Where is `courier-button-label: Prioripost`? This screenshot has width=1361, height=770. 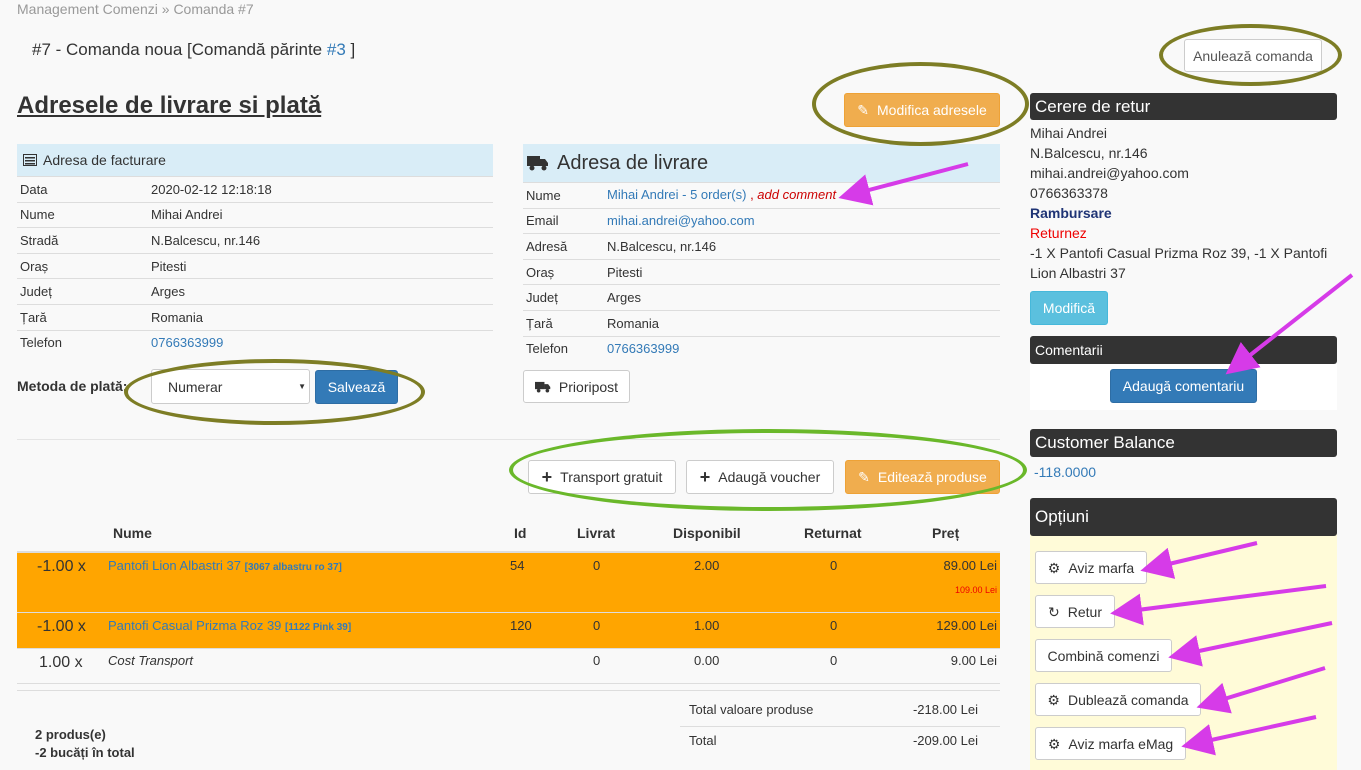 courier-button-label: Prioripost is located at coordinates (588, 386).